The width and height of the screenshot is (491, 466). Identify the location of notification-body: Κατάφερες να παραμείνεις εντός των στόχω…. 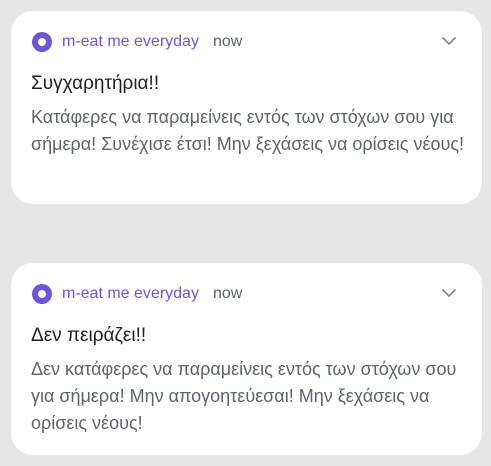
(248, 130).